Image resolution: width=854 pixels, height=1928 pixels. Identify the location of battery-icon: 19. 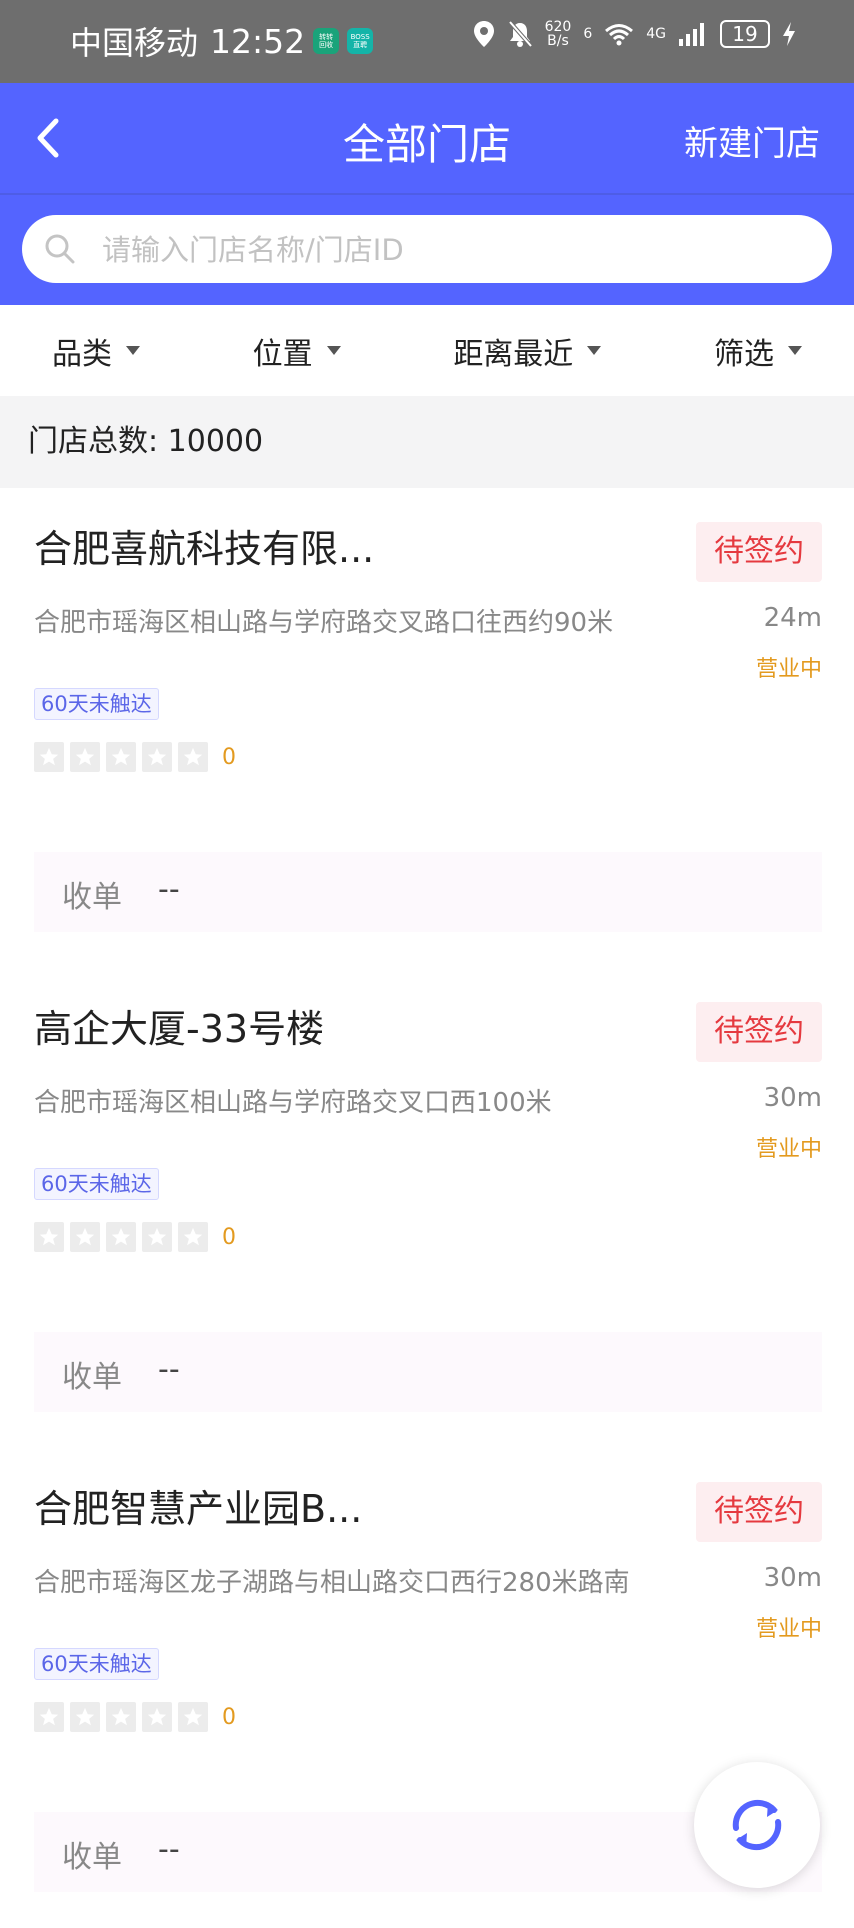
(745, 34).